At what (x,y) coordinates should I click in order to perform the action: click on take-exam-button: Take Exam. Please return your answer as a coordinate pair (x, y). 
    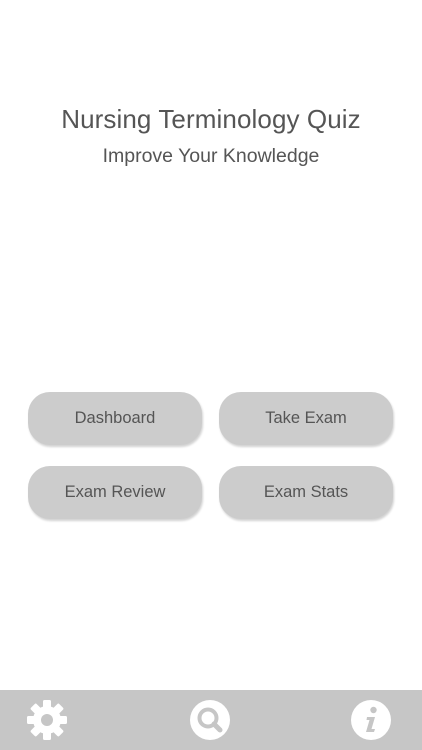
    Looking at the image, I should click on (306, 418).